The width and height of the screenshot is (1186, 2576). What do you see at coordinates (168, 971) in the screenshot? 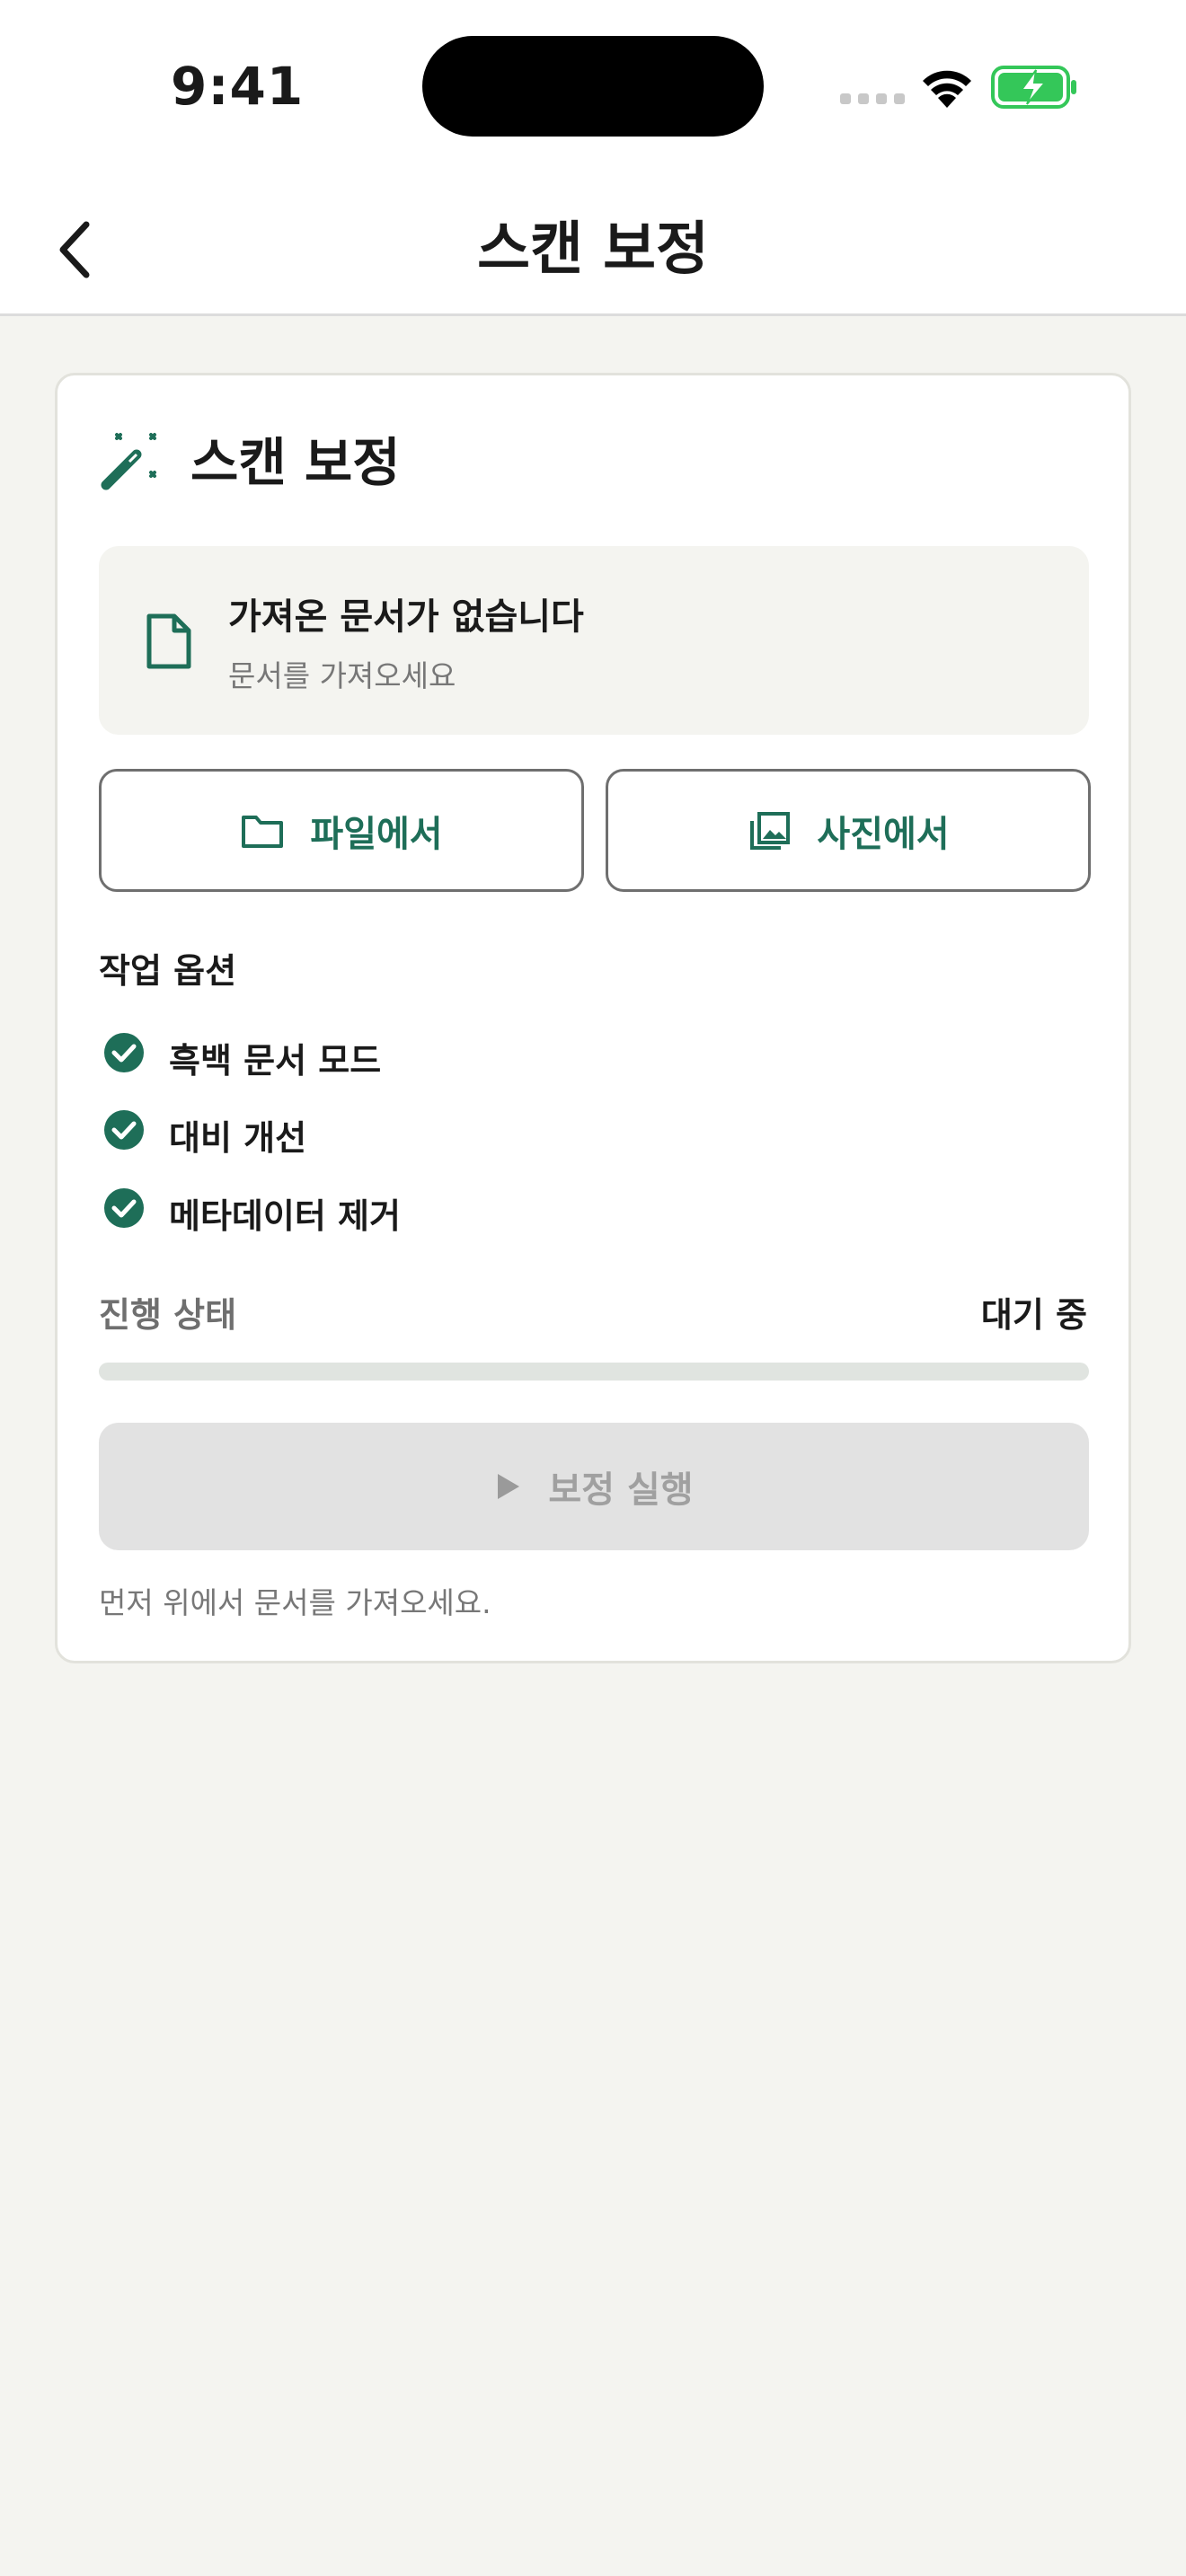
I see `options-section-title: 작업 옵션` at bounding box center [168, 971].